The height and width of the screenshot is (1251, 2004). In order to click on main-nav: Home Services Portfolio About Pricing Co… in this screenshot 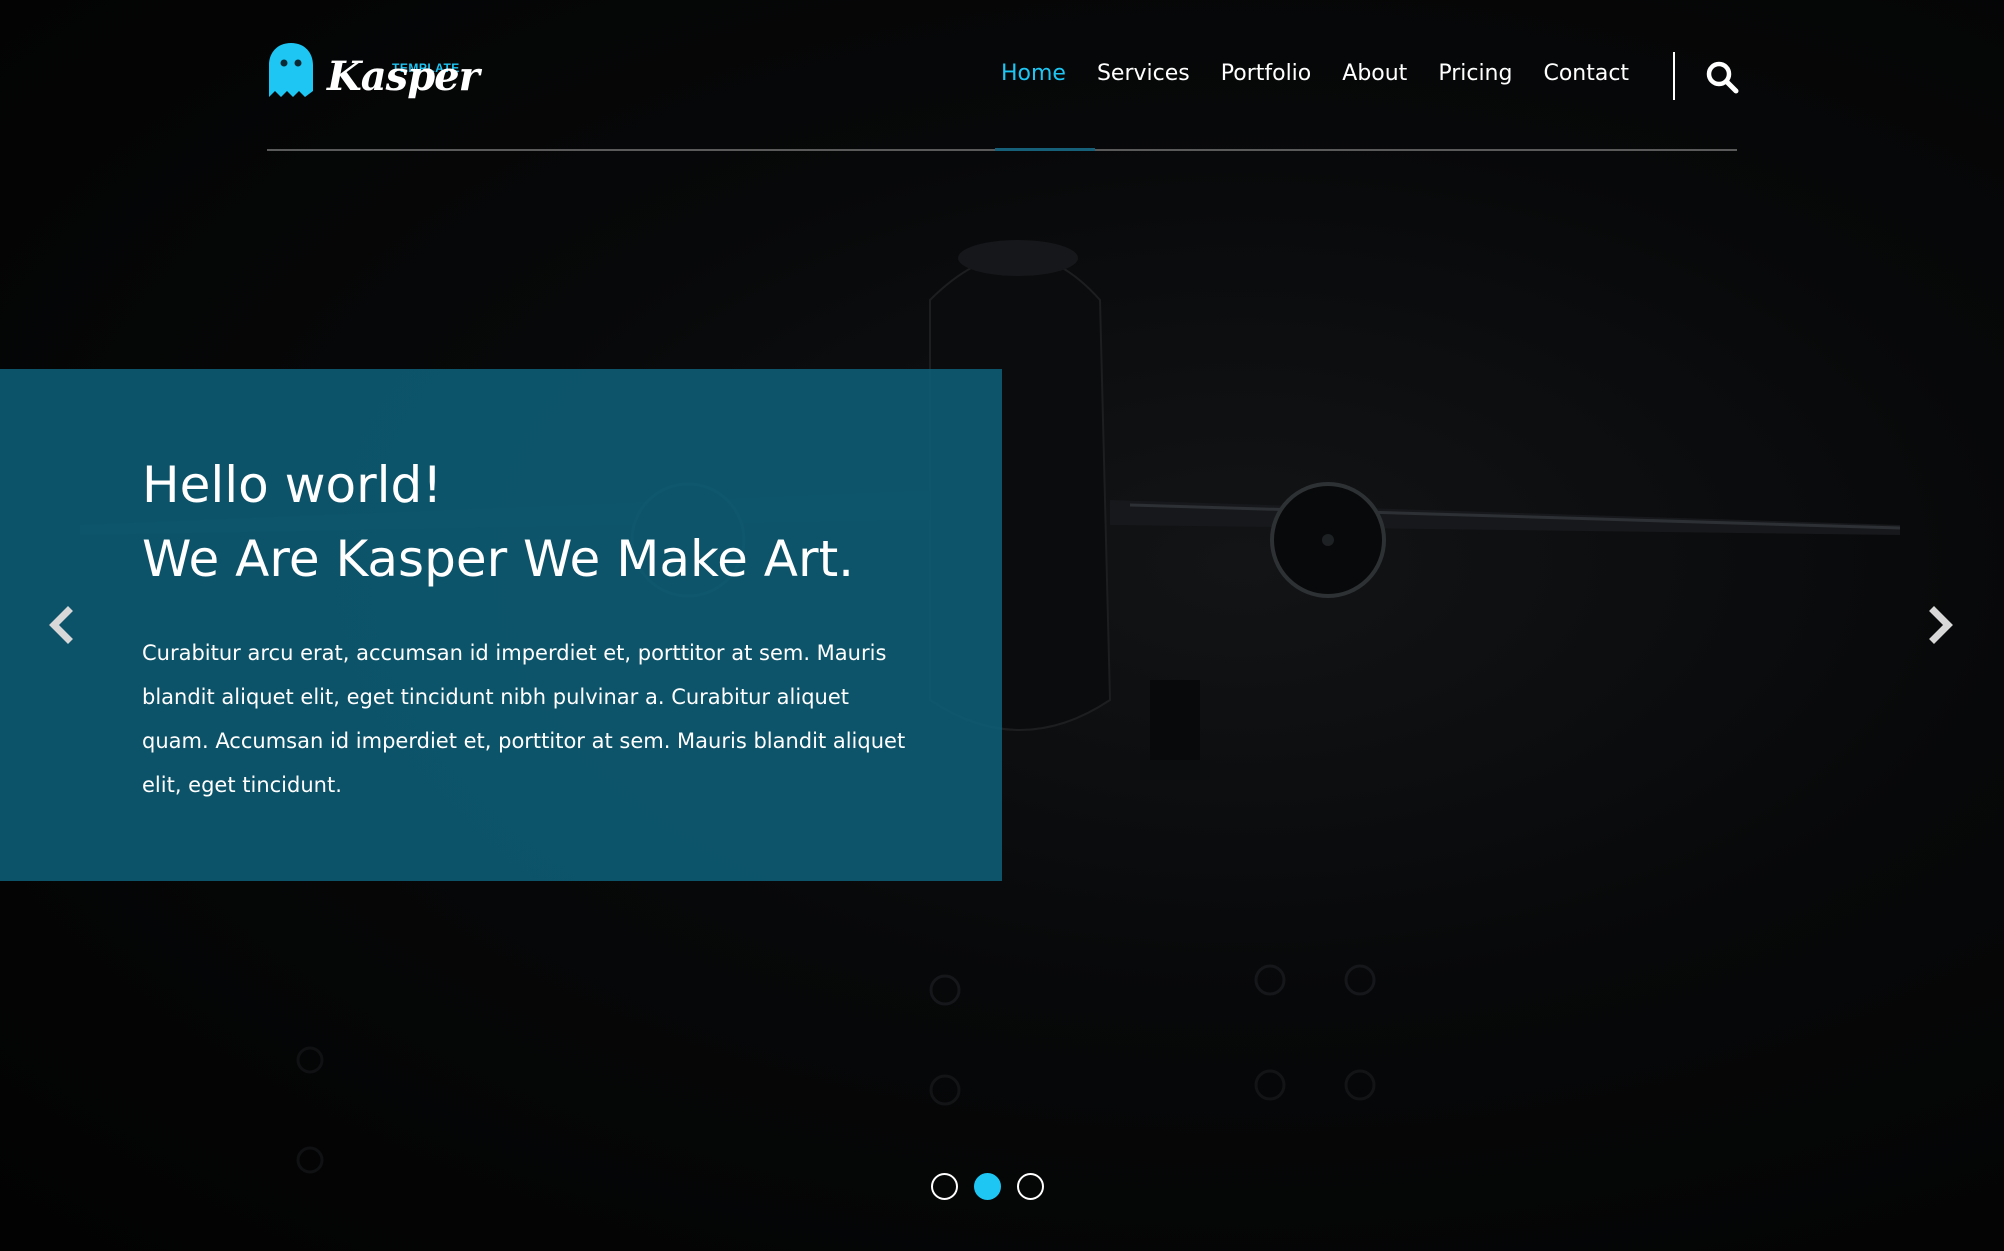, I will do `click(1330, 73)`.